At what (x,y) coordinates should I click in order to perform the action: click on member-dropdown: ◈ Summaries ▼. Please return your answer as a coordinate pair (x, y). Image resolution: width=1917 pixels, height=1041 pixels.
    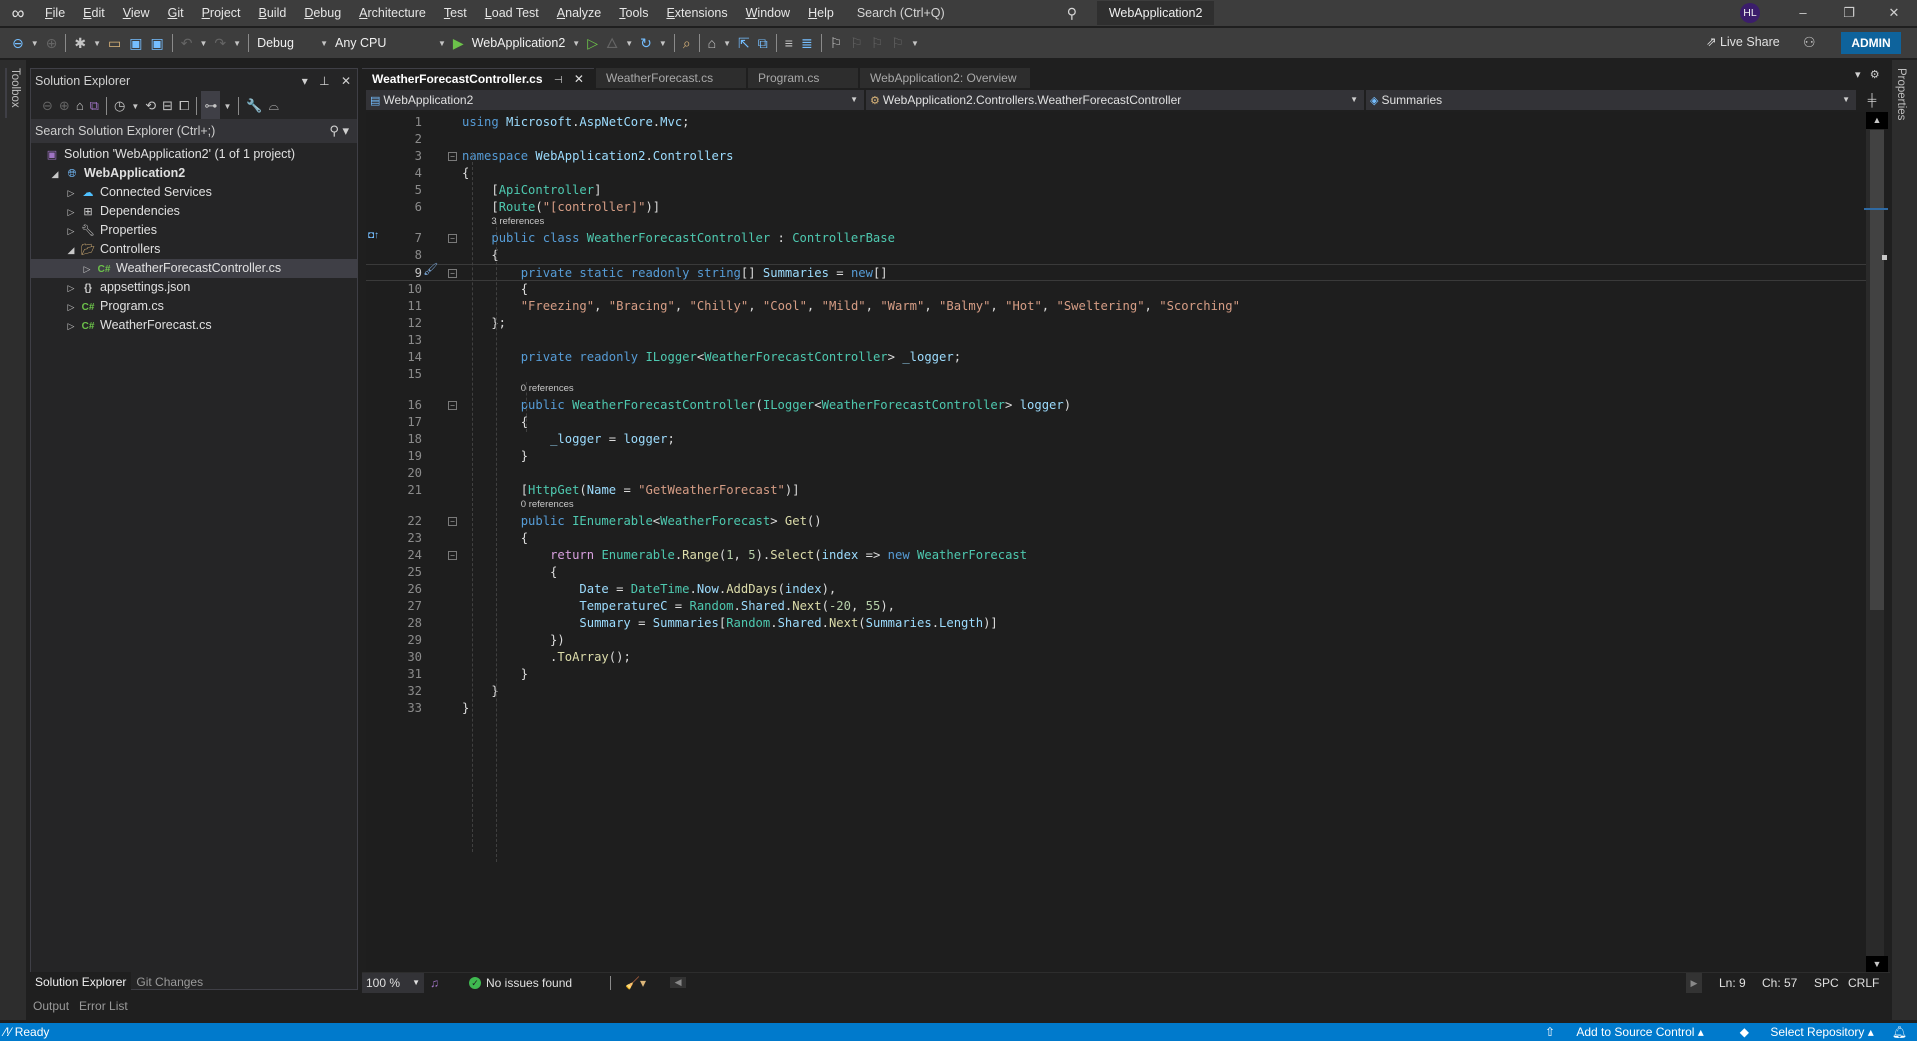
    Looking at the image, I should click on (1612, 100).